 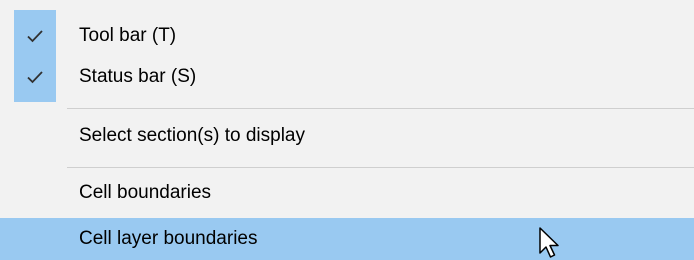 What do you see at coordinates (168, 238) in the screenshot?
I see `menu-item-label: Cell layer boundaries` at bounding box center [168, 238].